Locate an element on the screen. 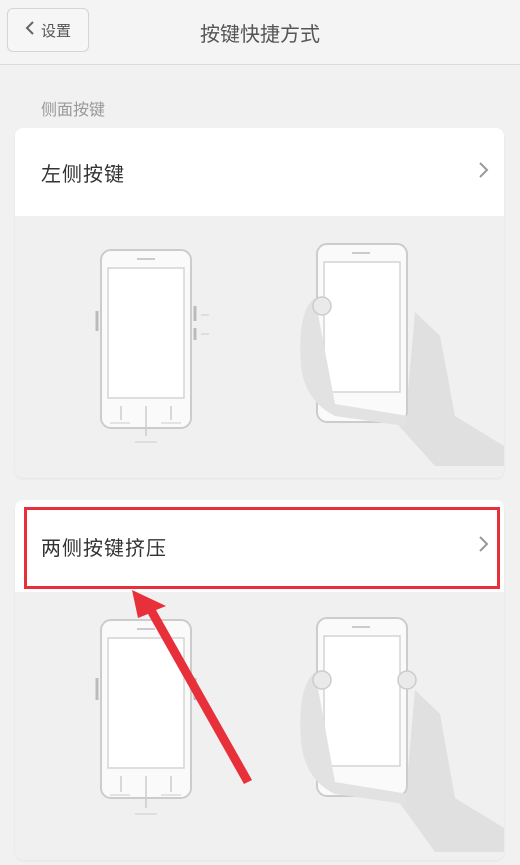 The height and width of the screenshot is (865, 520). option-label: 左侧按键 is located at coordinates (83, 174).